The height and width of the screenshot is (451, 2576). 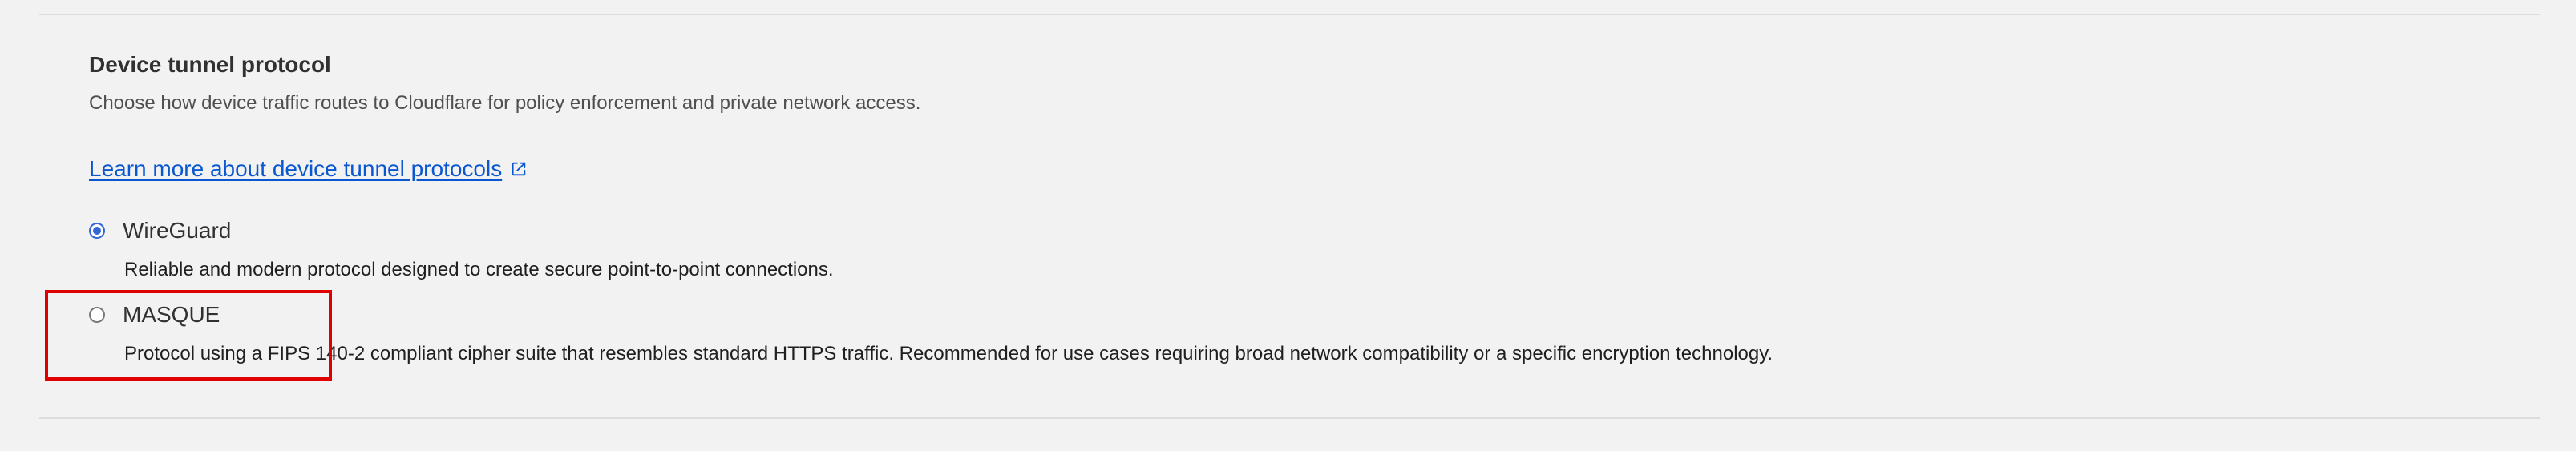 What do you see at coordinates (1289, 14) in the screenshot?
I see `top-divider` at bounding box center [1289, 14].